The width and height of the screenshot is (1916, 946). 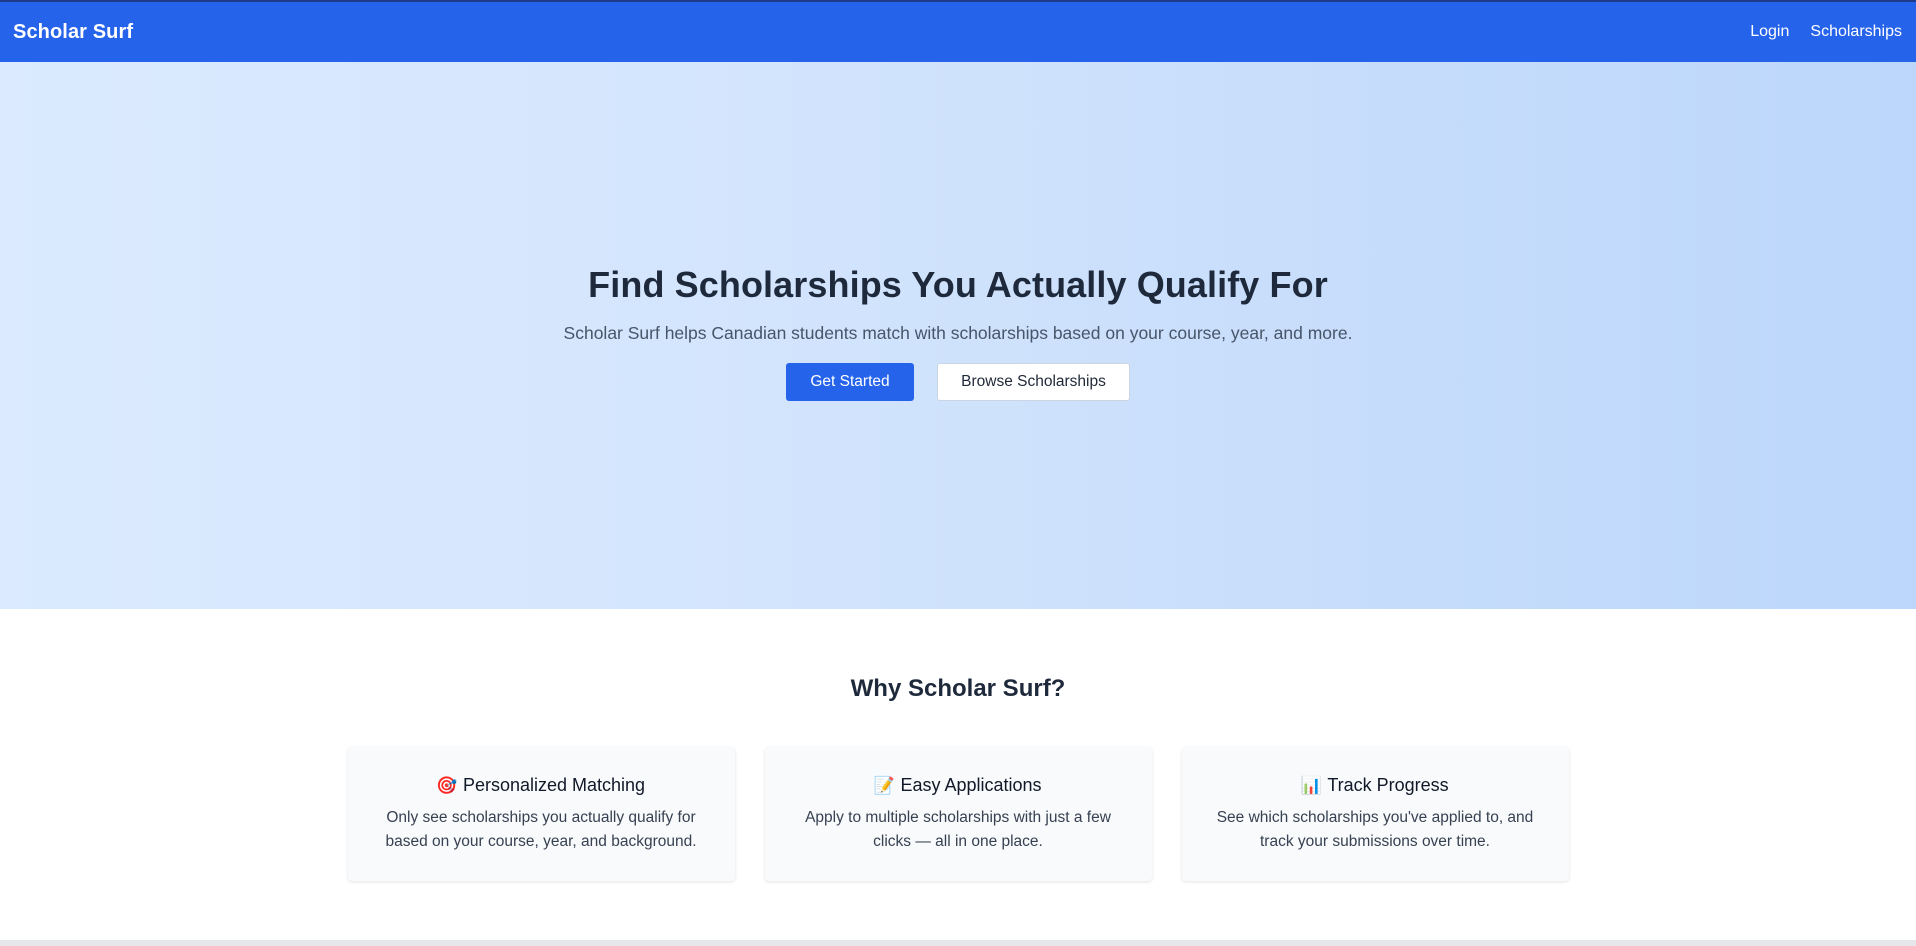 I want to click on feature-heading: 🎯 Personalized Matching, so click(x=541, y=785).